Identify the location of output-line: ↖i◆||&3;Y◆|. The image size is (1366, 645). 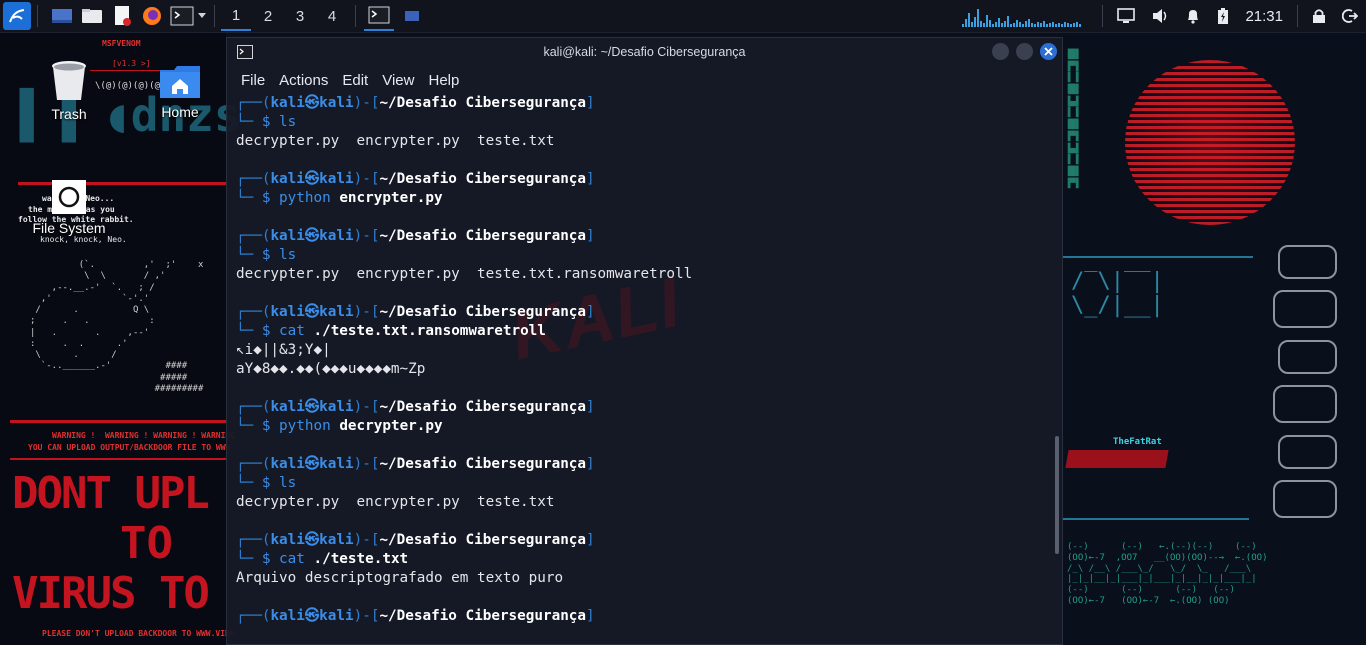
(283, 350).